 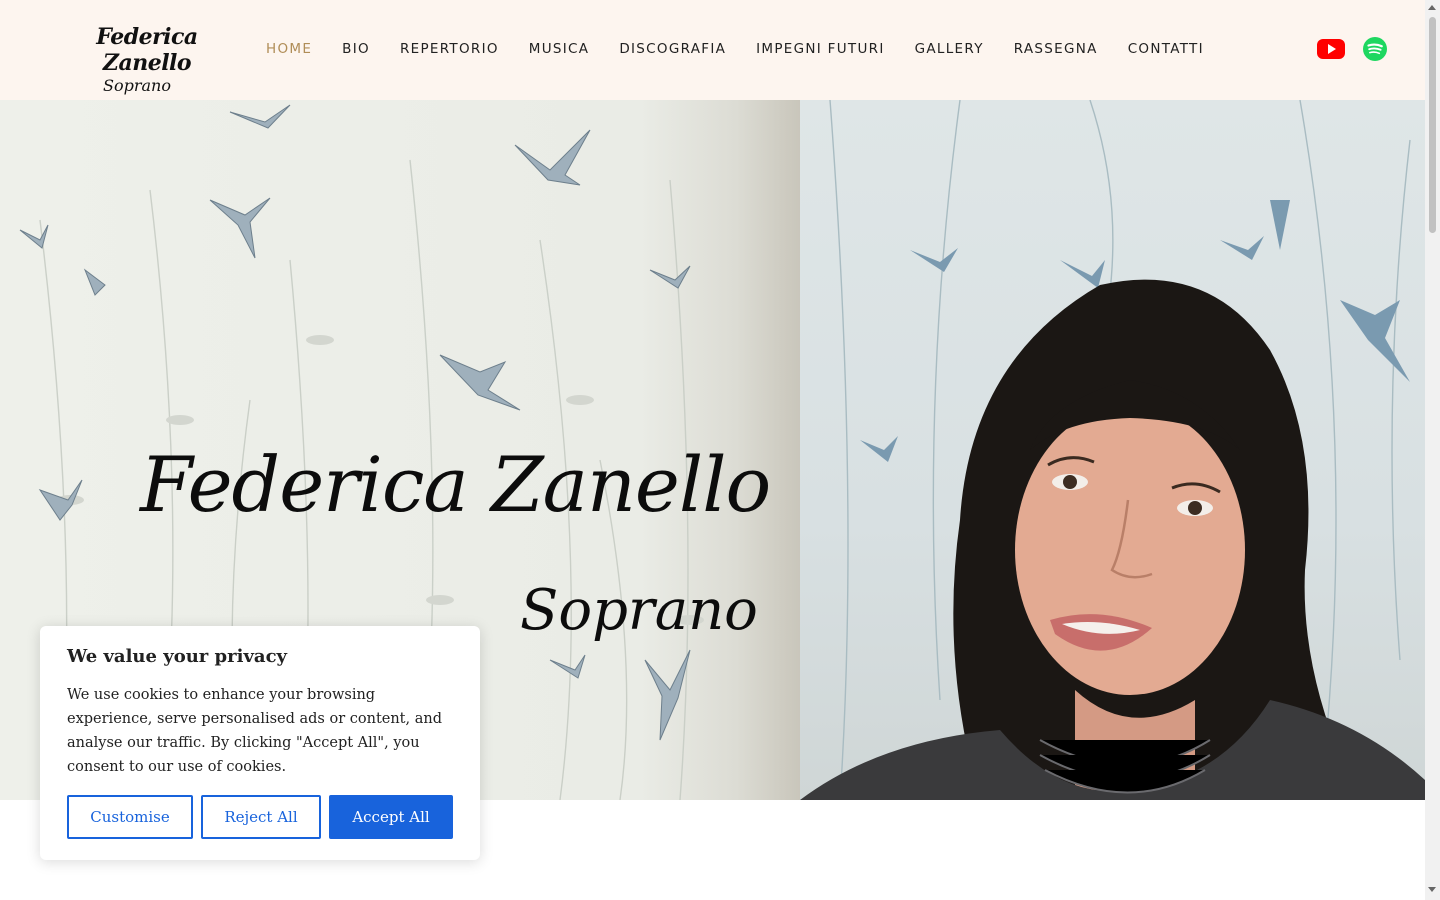 I want to click on page-scrollbar, so click(x=1432, y=450).